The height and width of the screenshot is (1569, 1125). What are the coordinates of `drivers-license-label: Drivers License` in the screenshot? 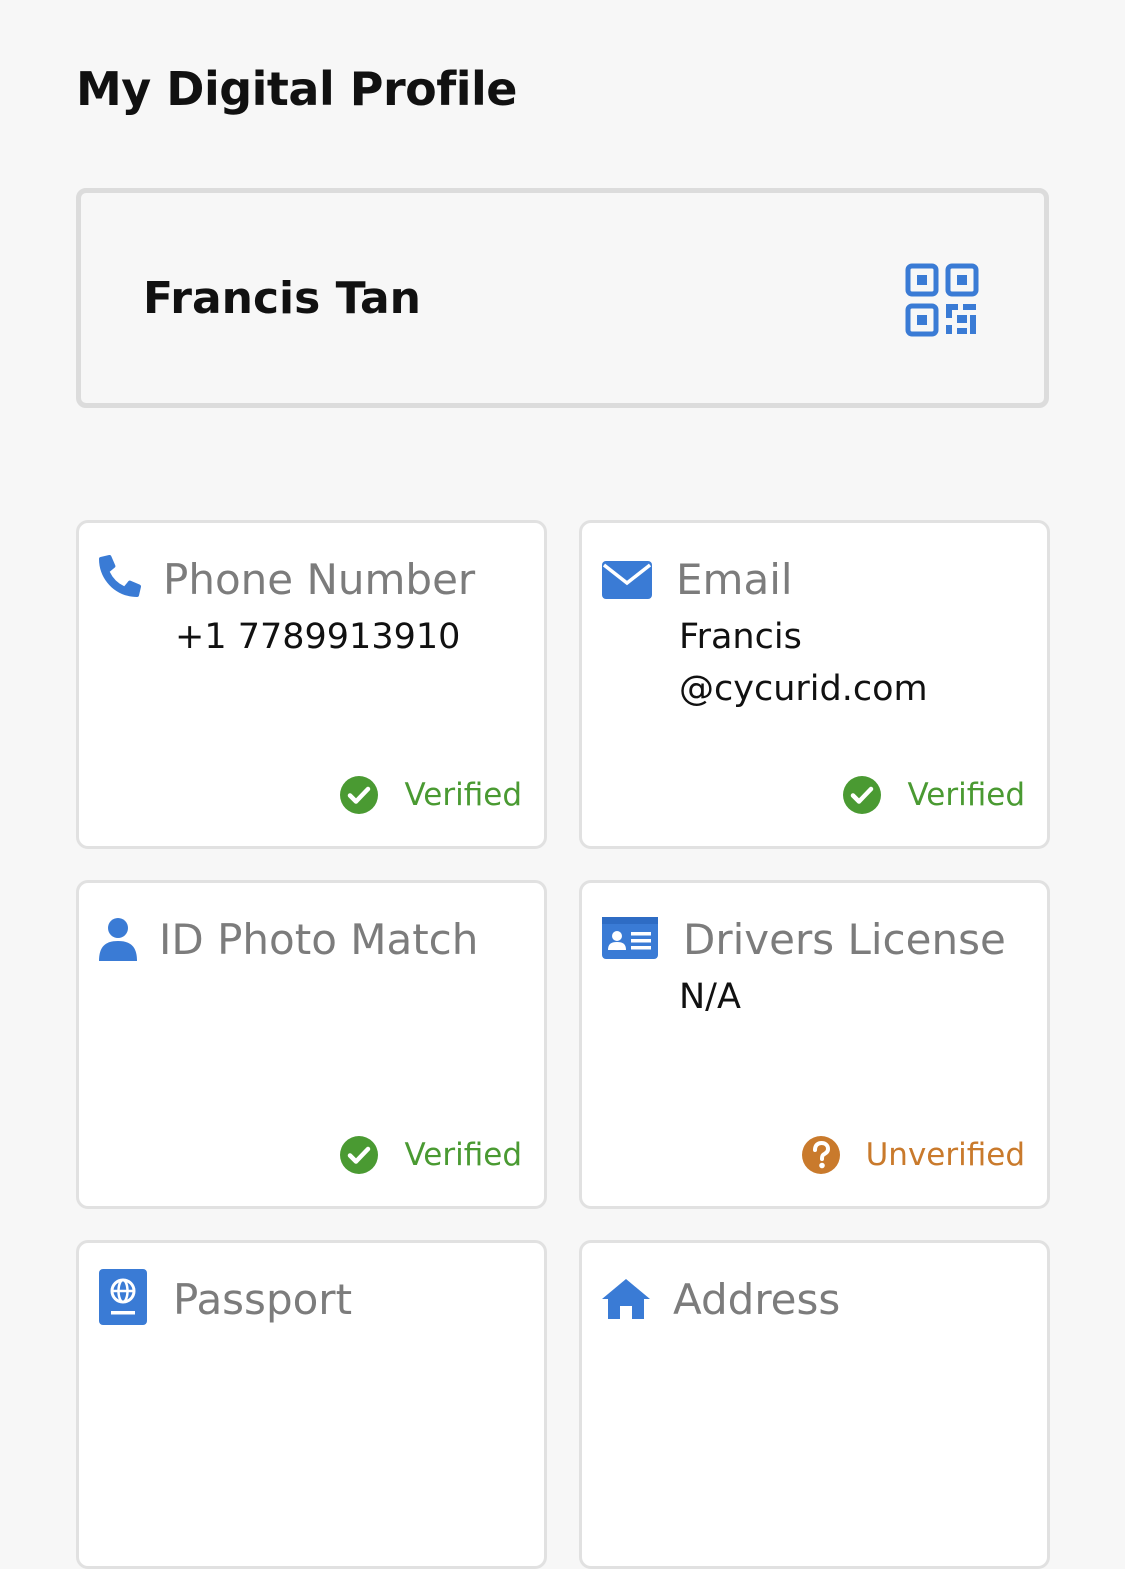 It's located at (844, 939).